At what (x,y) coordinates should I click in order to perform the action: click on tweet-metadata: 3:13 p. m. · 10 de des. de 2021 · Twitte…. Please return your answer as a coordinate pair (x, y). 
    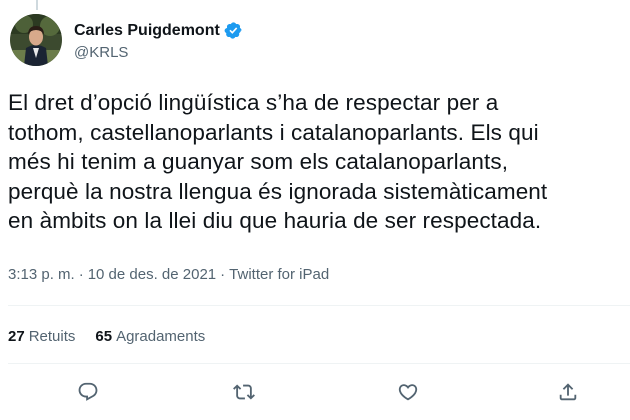
    Looking at the image, I should click on (168, 274).